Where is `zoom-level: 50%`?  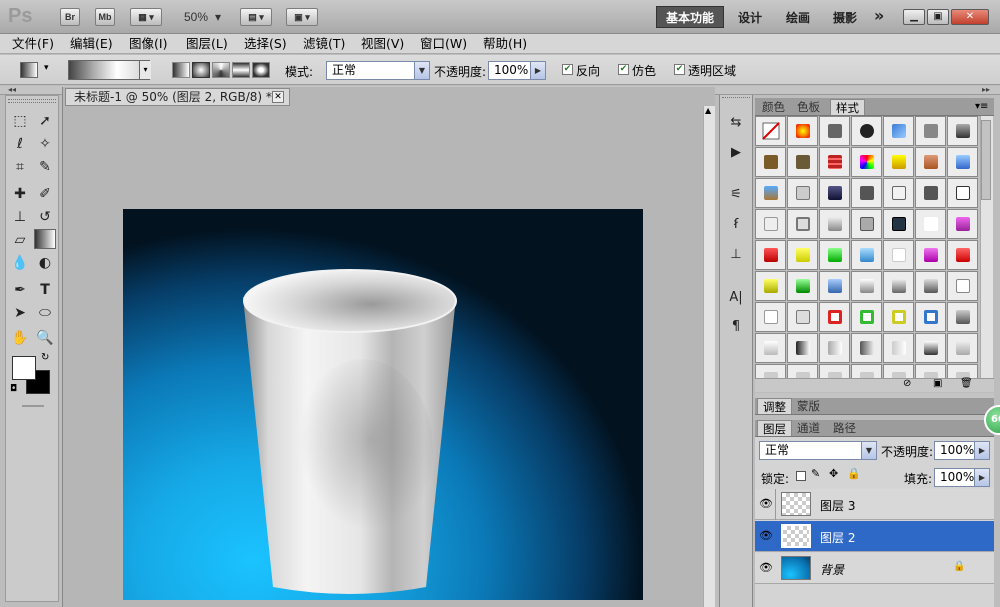
zoom-level: 50% is located at coordinates (196, 17).